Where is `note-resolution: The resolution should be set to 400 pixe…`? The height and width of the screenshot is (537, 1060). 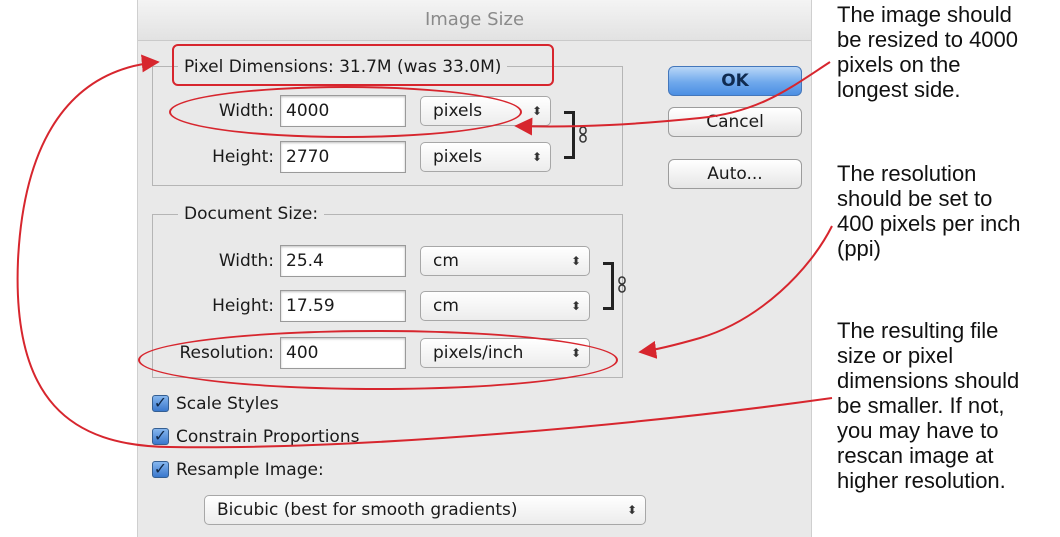 note-resolution: The resolution should be set to 400 pixe… is located at coordinates (929, 211).